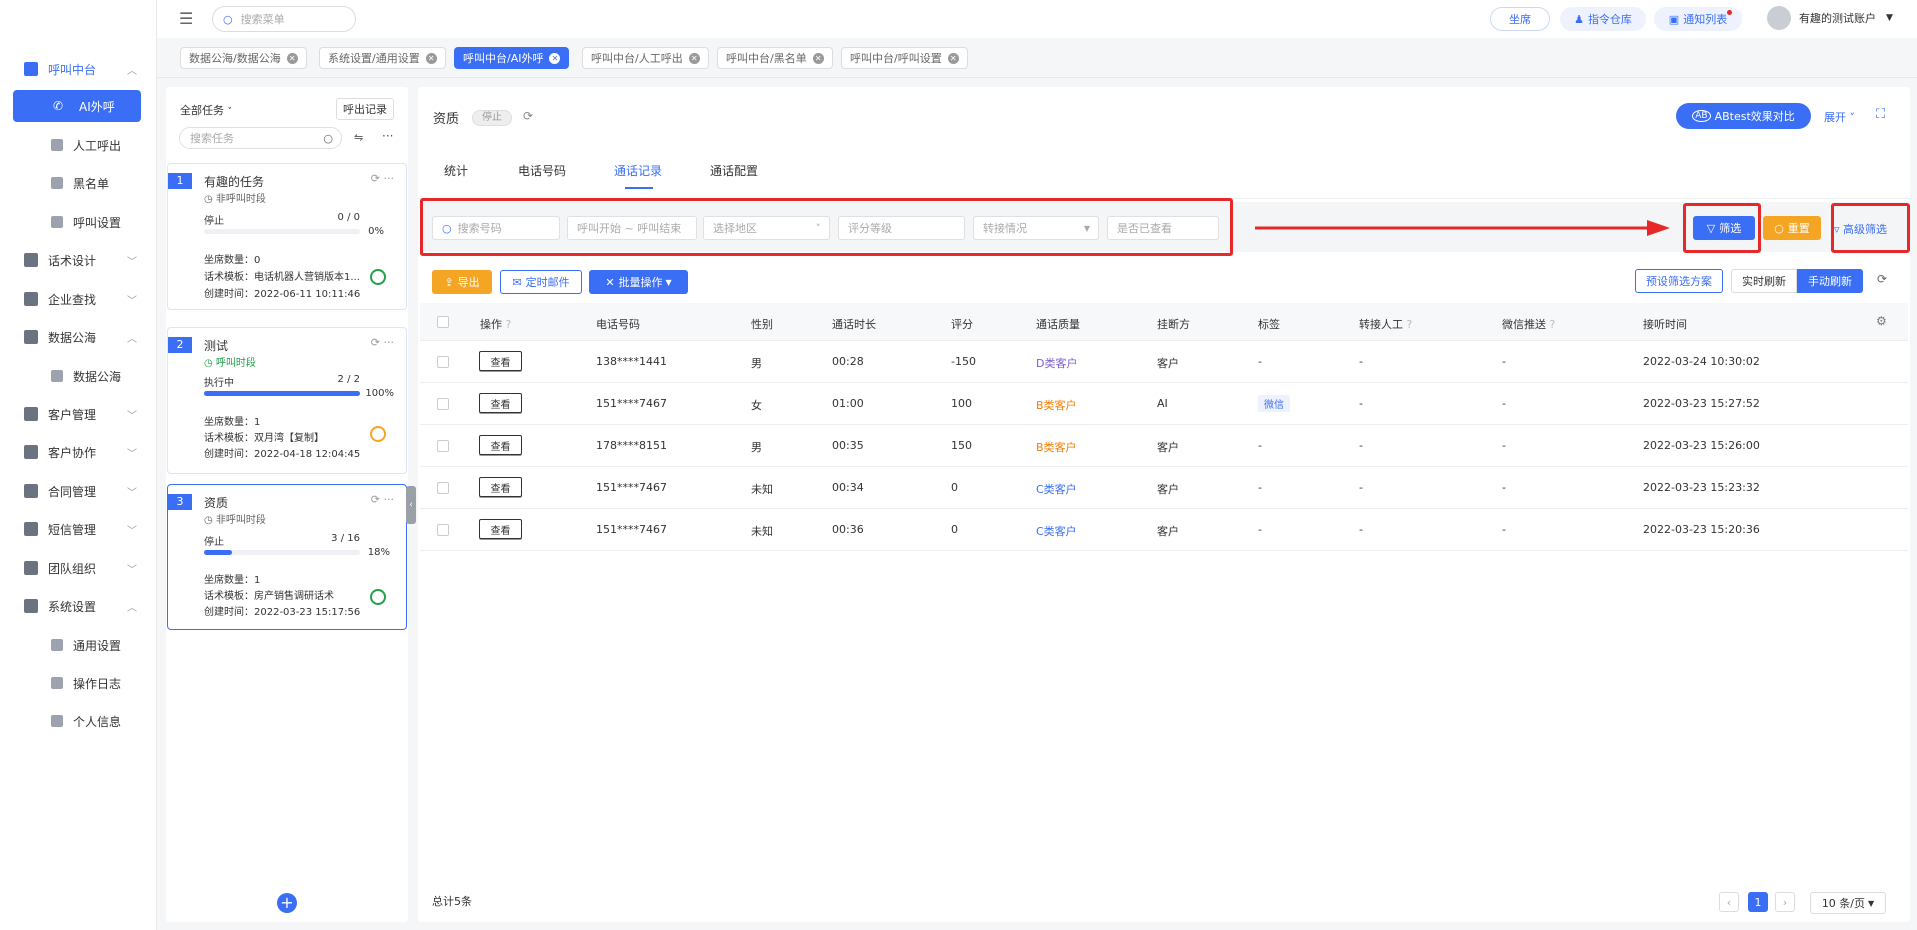  I want to click on preset-filter-button: 预设筛选方案, so click(1679, 281).